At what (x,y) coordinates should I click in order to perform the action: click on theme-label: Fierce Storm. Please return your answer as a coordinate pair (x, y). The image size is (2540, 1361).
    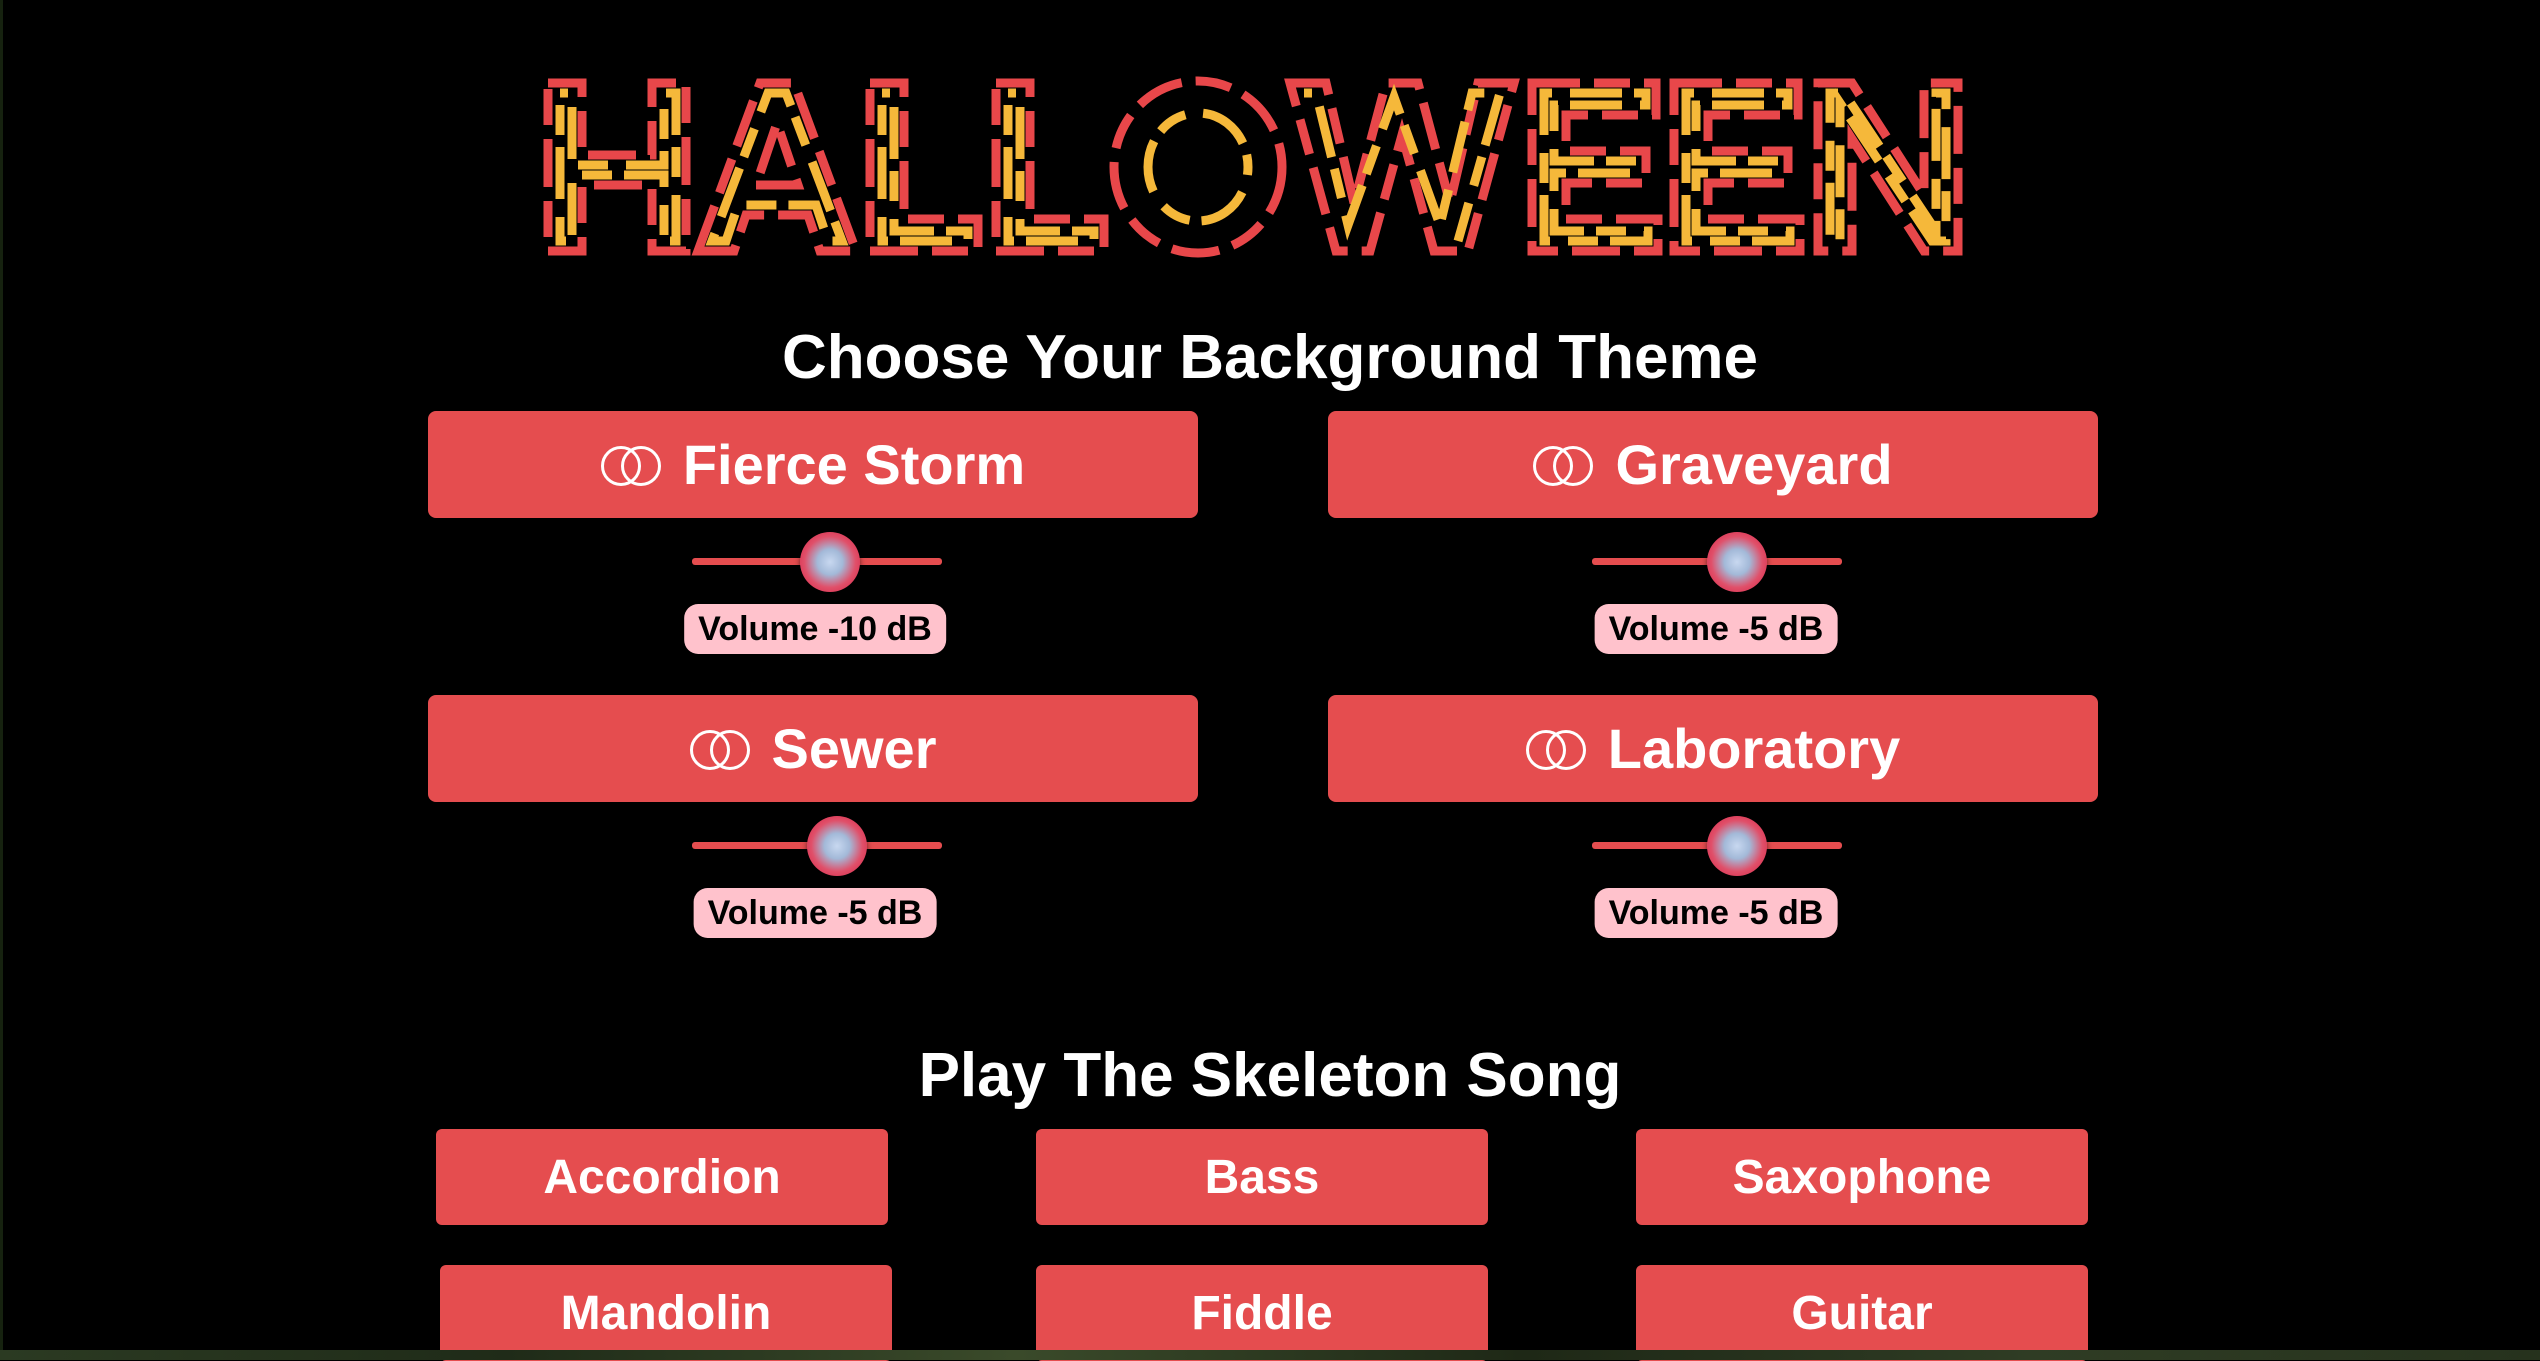
    Looking at the image, I should click on (854, 464).